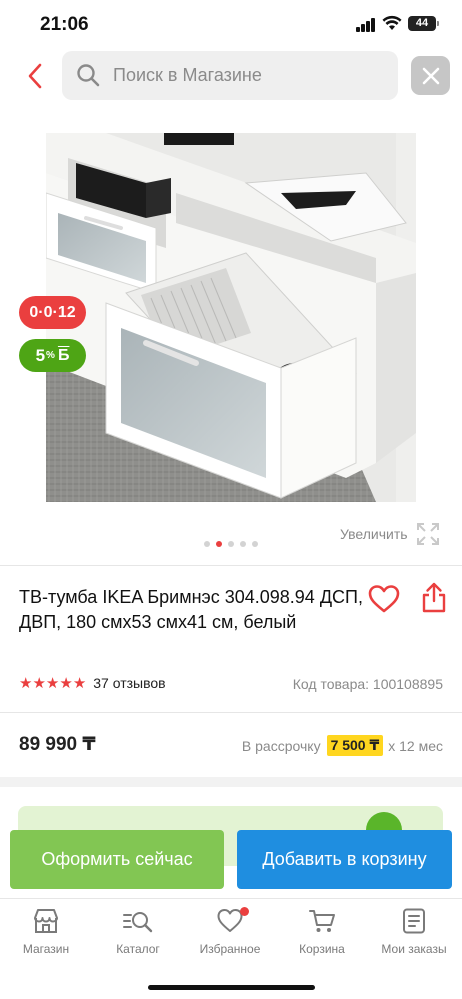  What do you see at coordinates (366, 25) in the screenshot?
I see `signal-icon` at bounding box center [366, 25].